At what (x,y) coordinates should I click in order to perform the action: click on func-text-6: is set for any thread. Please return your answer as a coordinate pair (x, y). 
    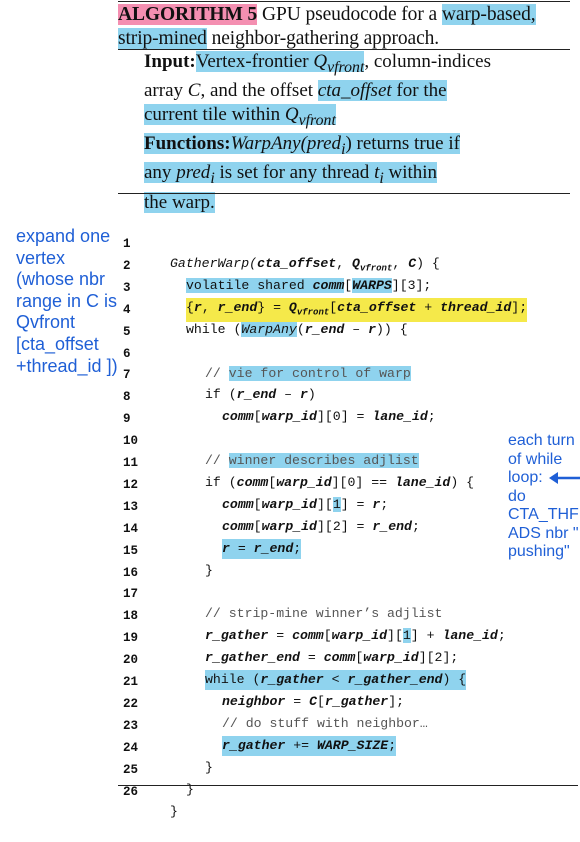
    Looking at the image, I should click on (294, 173).